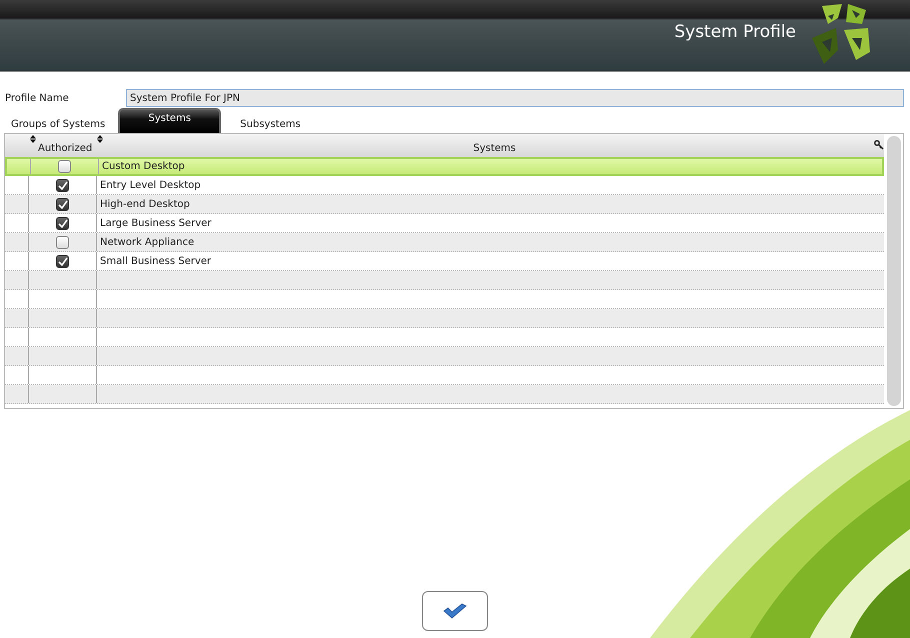 The height and width of the screenshot is (638, 910). What do you see at coordinates (444, 242) in the screenshot?
I see `table-row: Network Appliance` at bounding box center [444, 242].